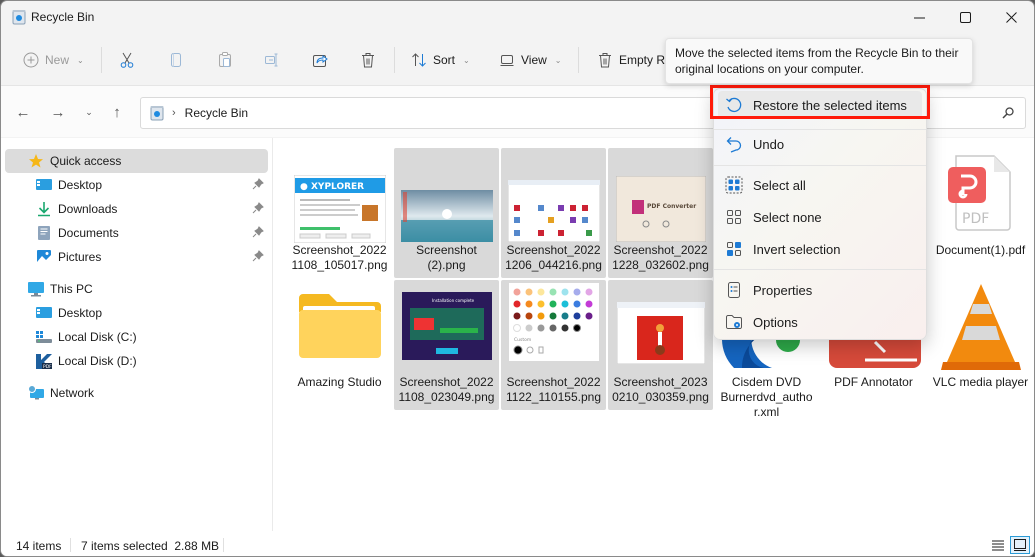 The height and width of the screenshot is (557, 1035). What do you see at coordinates (136, 337) in the screenshot?
I see `sidebar-item-local-disk-c: Local Disk (C:)` at bounding box center [136, 337].